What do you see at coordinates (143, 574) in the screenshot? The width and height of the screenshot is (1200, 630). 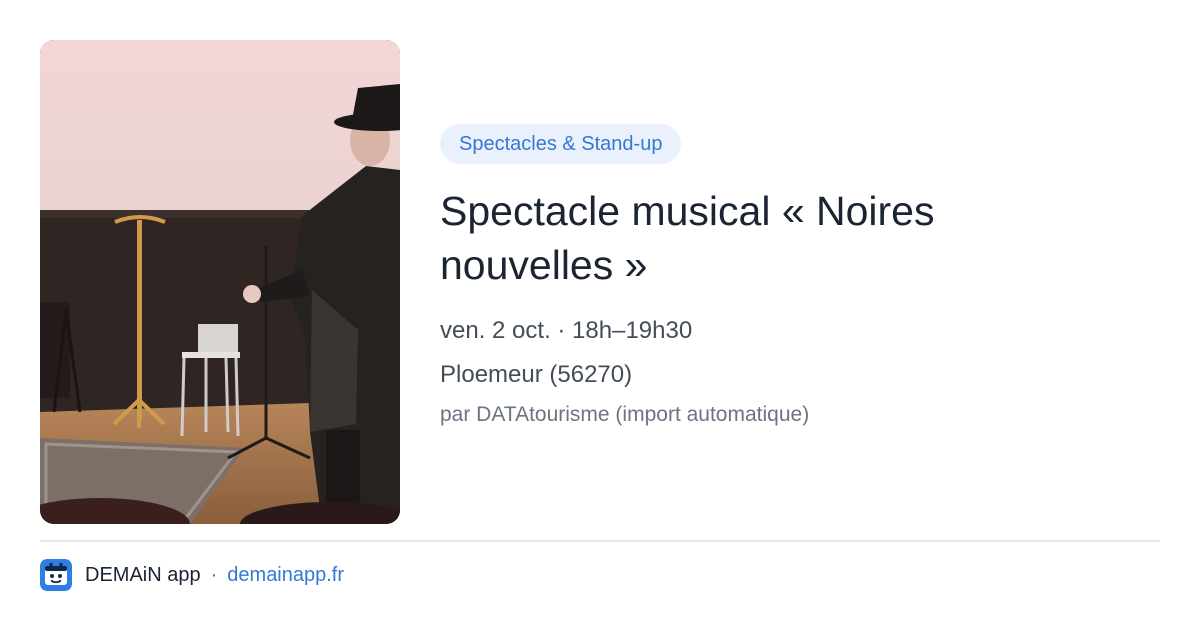 I see `app-name: DEMAiN app` at bounding box center [143, 574].